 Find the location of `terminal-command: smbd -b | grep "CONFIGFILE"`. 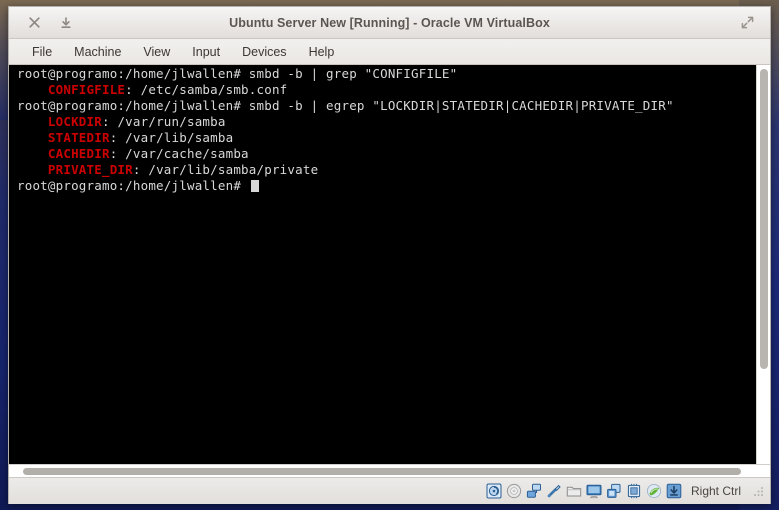

terminal-command: smbd -b | grep "CONFIGFILE" is located at coordinates (349, 73).